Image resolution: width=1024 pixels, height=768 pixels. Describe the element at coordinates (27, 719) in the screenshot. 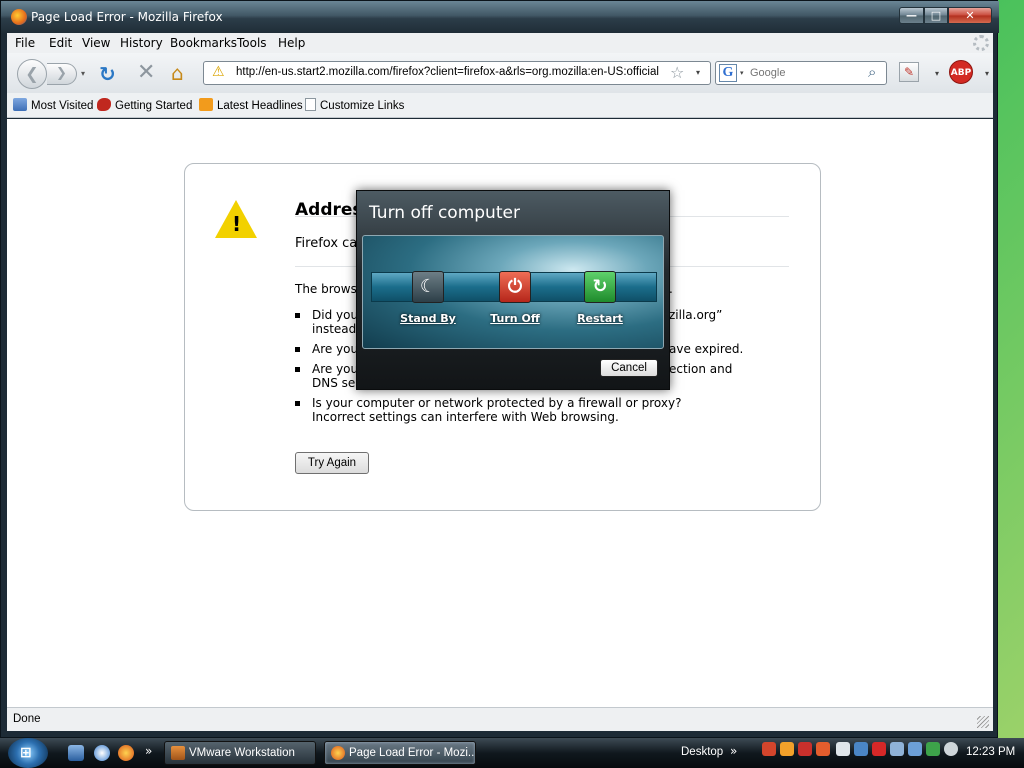

I see `status-text: Done` at that location.